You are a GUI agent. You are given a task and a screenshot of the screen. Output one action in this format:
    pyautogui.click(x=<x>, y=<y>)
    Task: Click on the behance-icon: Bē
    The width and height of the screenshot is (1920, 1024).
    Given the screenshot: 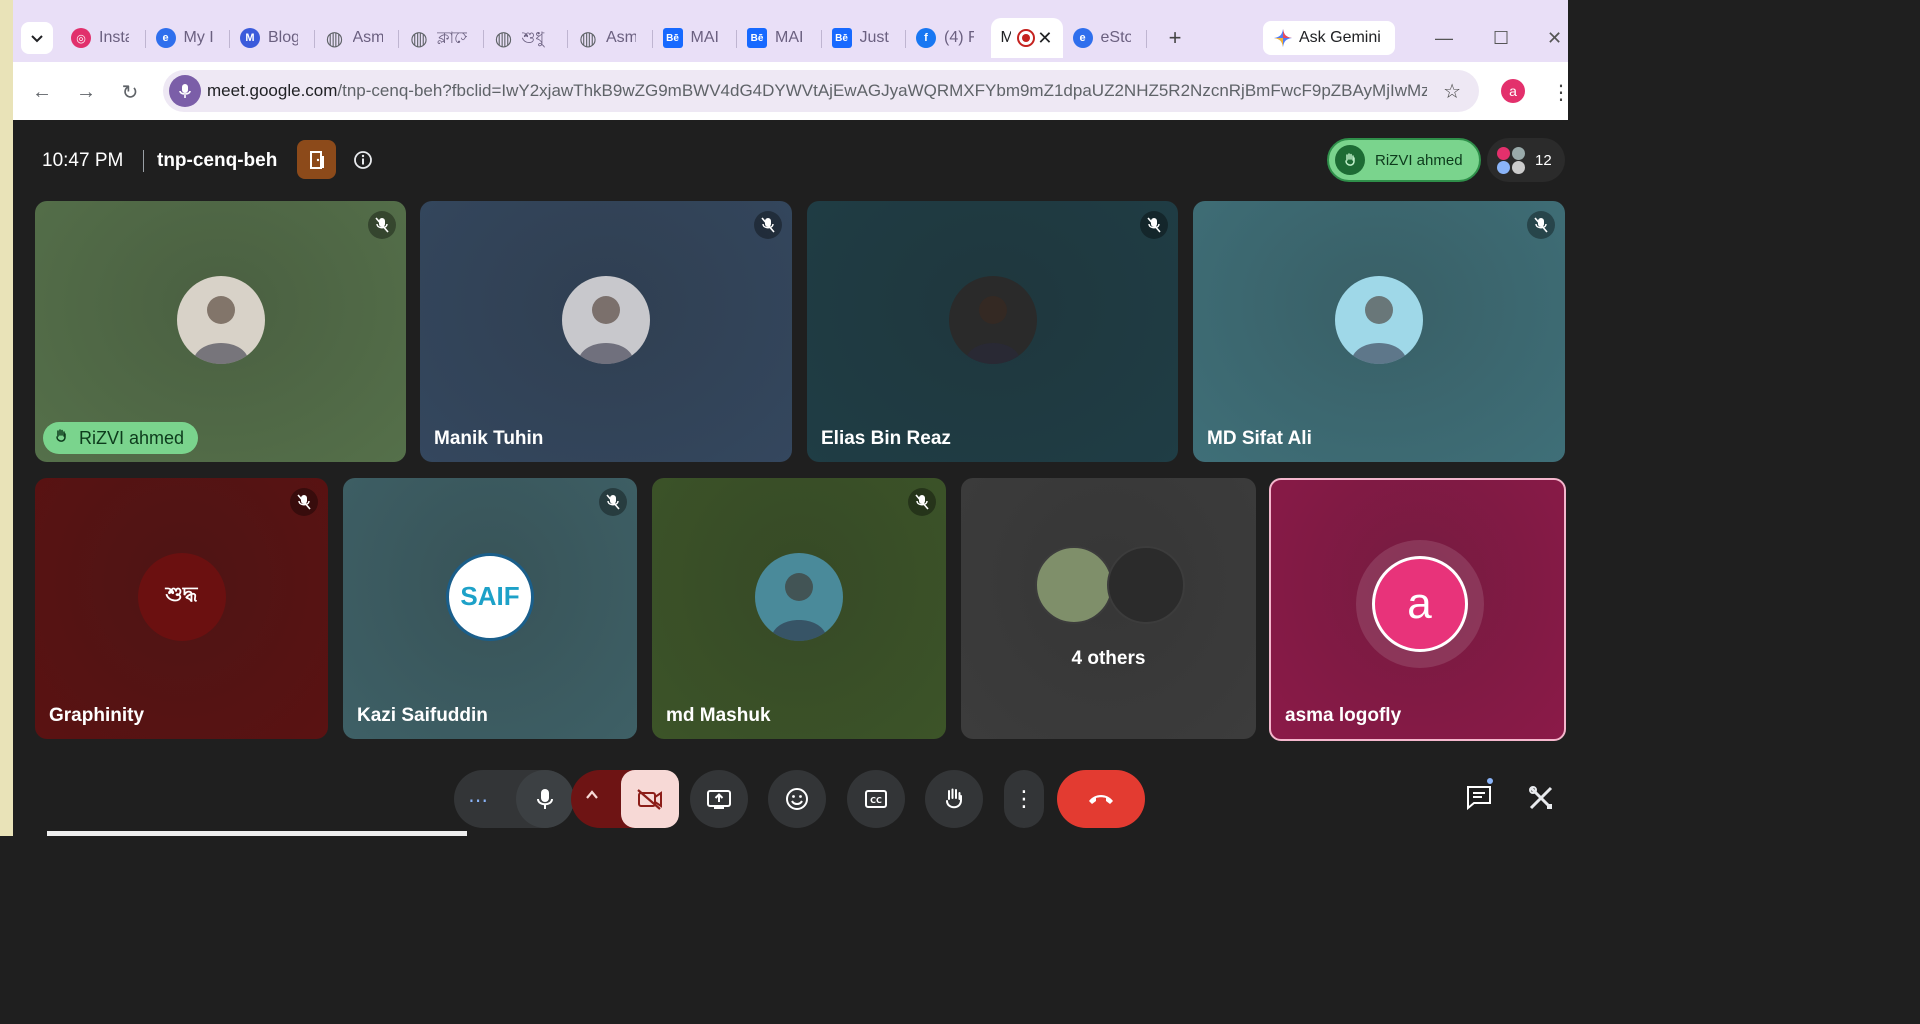 What is the action you would take?
    pyautogui.click(x=841, y=38)
    